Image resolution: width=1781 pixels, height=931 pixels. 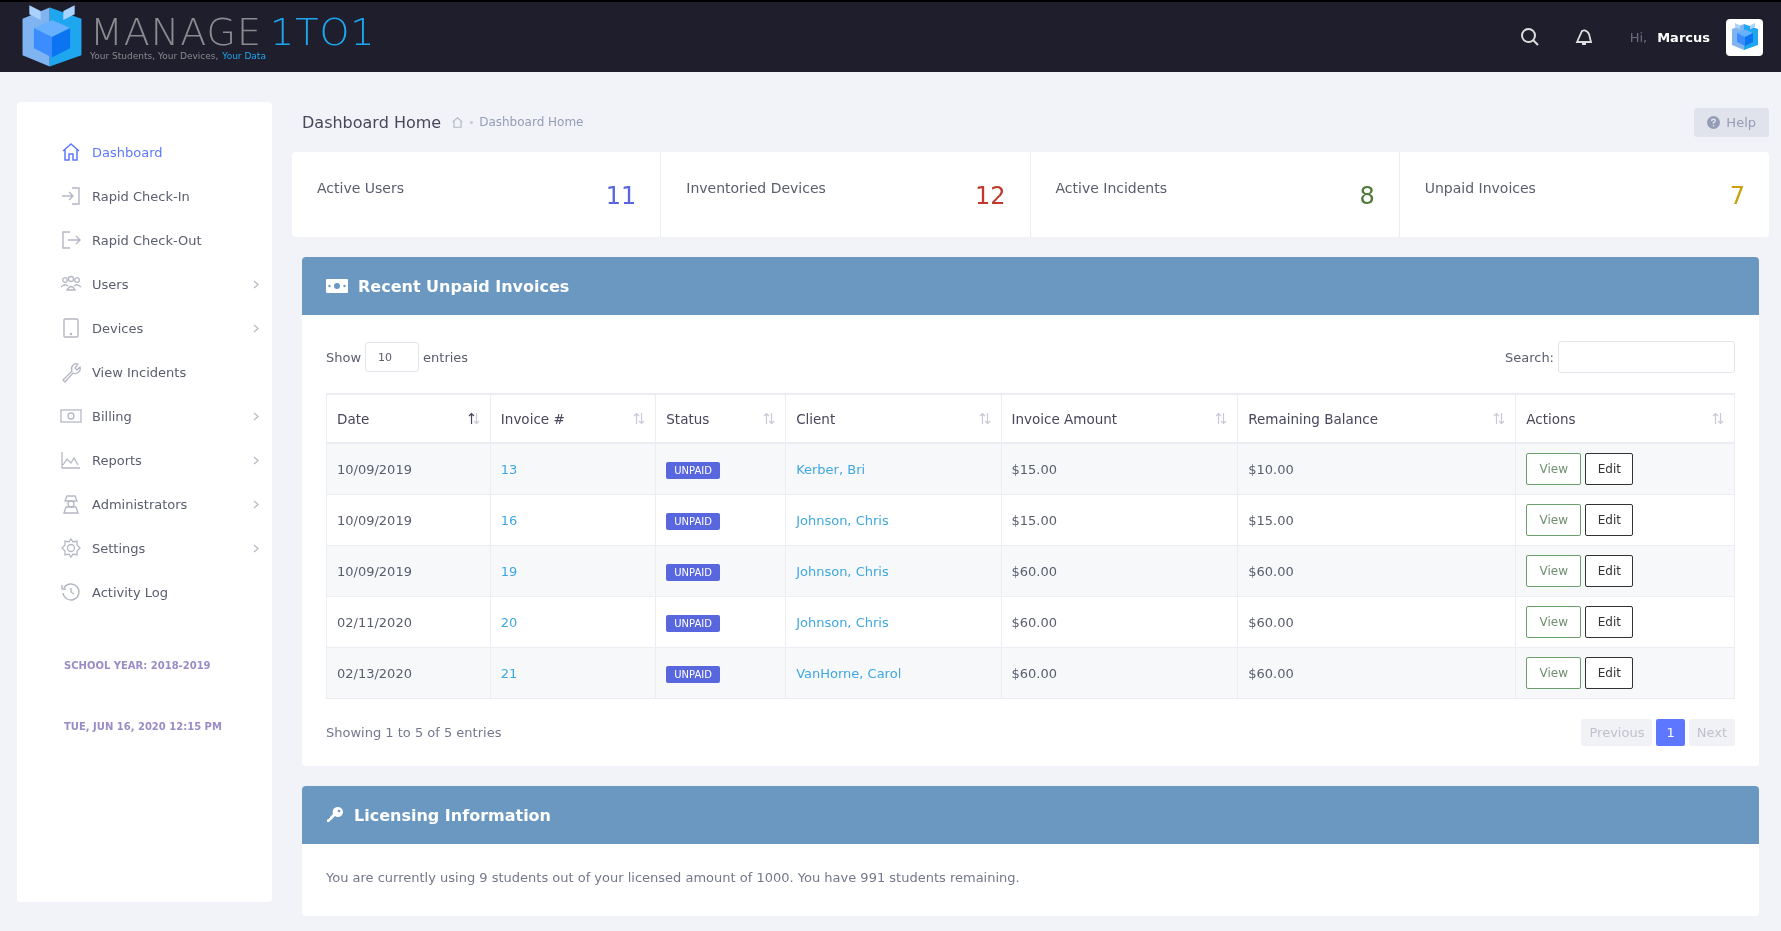 What do you see at coordinates (1111, 189) in the screenshot?
I see `stat-label: Active Incidents` at bounding box center [1111, 189].